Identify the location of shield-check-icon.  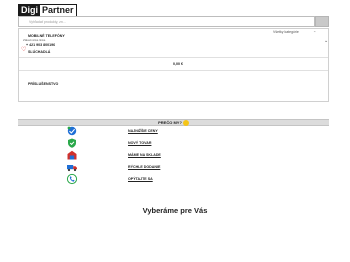
(72, 143).